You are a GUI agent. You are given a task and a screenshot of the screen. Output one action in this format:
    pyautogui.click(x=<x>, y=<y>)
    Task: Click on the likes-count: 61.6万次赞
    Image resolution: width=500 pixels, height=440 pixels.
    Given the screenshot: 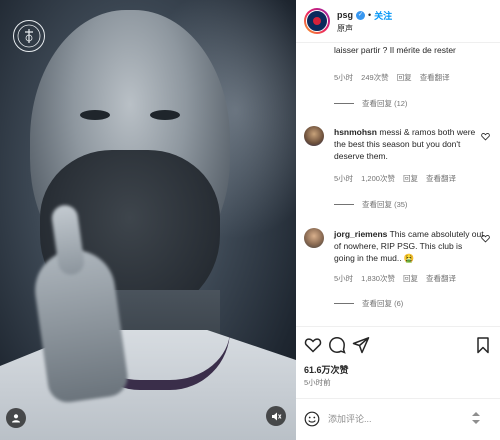 What is the action you would take?
    pyautogui.click(x=326, y=369)
    